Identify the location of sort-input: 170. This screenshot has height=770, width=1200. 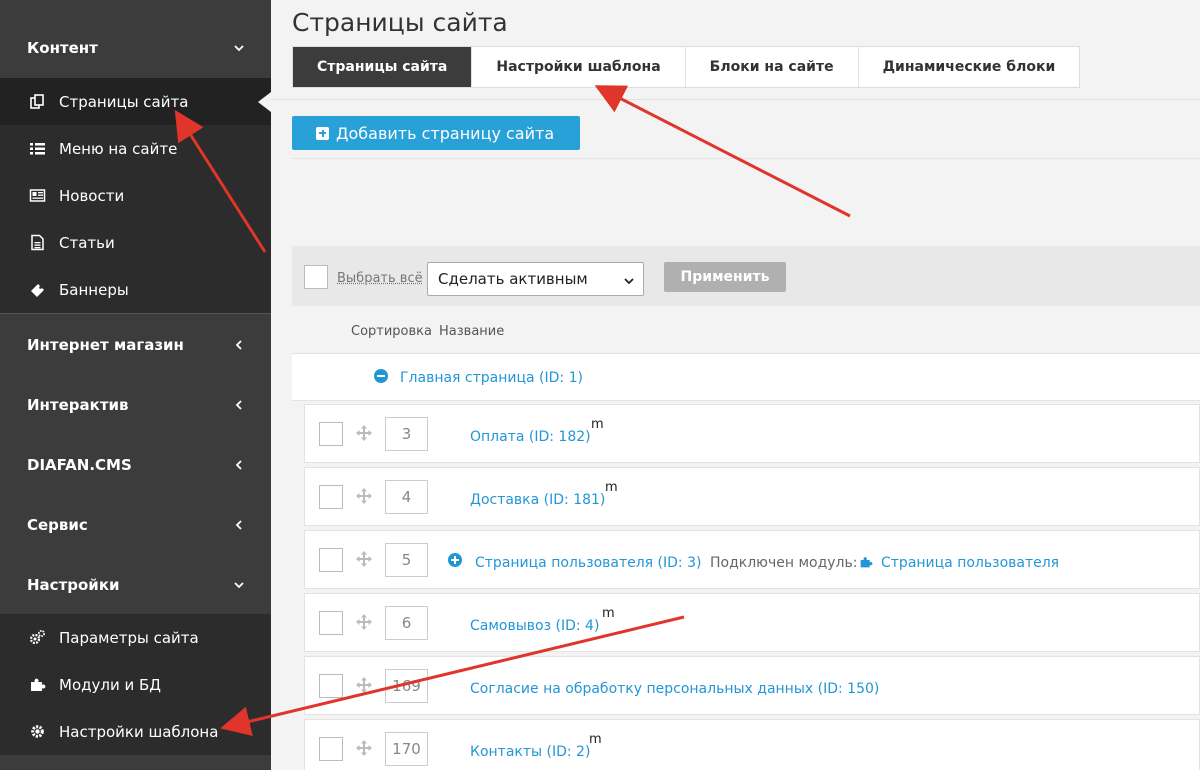
(406, 749).